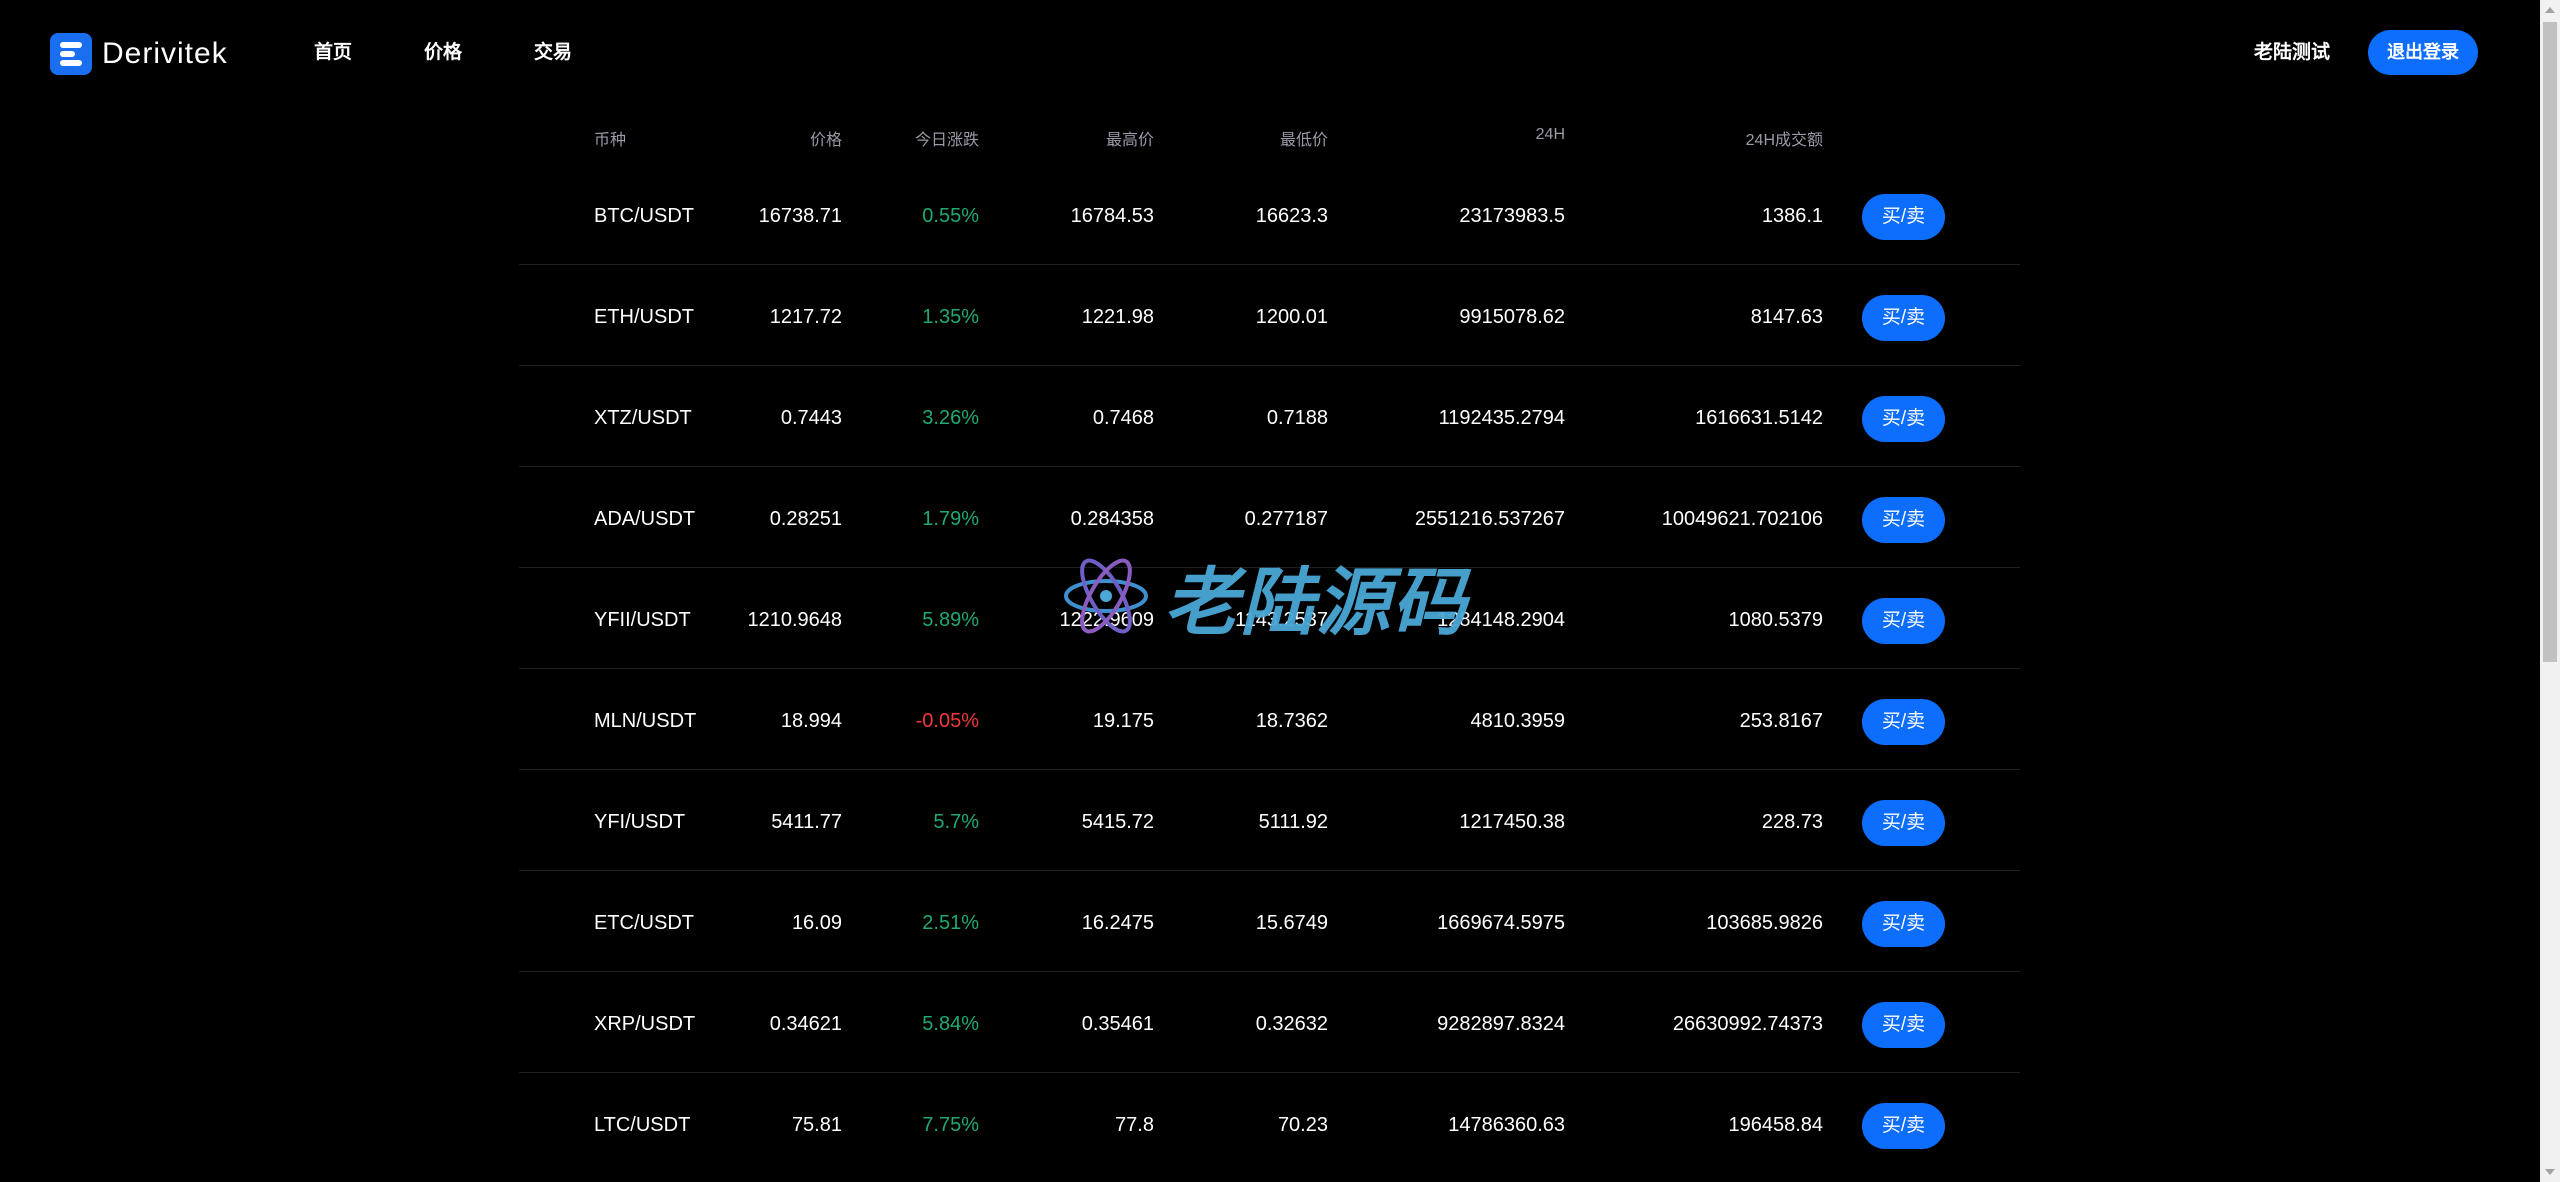  What do you see at coordinates (2292, 53) in the screenshot?
I see `user-name: 老陆测试` at bounding box center [2292, 53].